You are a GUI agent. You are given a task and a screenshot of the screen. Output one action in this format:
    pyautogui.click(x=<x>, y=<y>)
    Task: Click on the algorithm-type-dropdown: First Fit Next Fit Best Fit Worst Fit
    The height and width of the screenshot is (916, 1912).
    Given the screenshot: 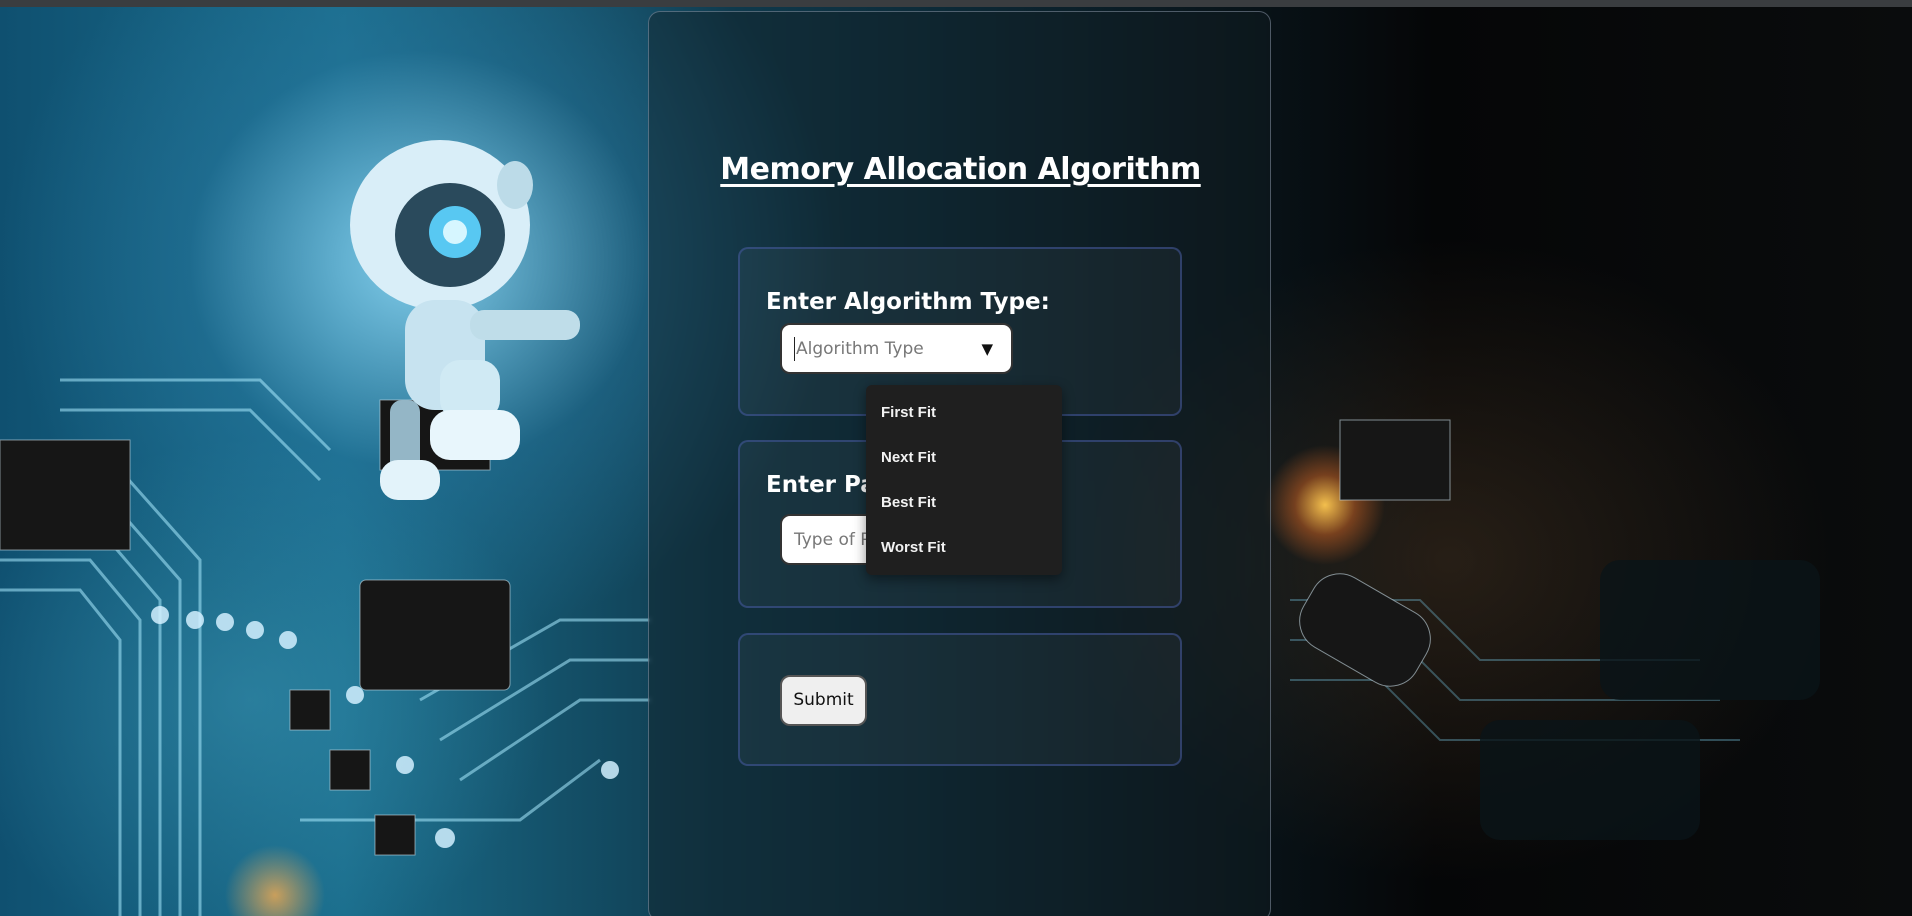 What is the action you would take?
    pyautogui.click(x=964, y=480)
    